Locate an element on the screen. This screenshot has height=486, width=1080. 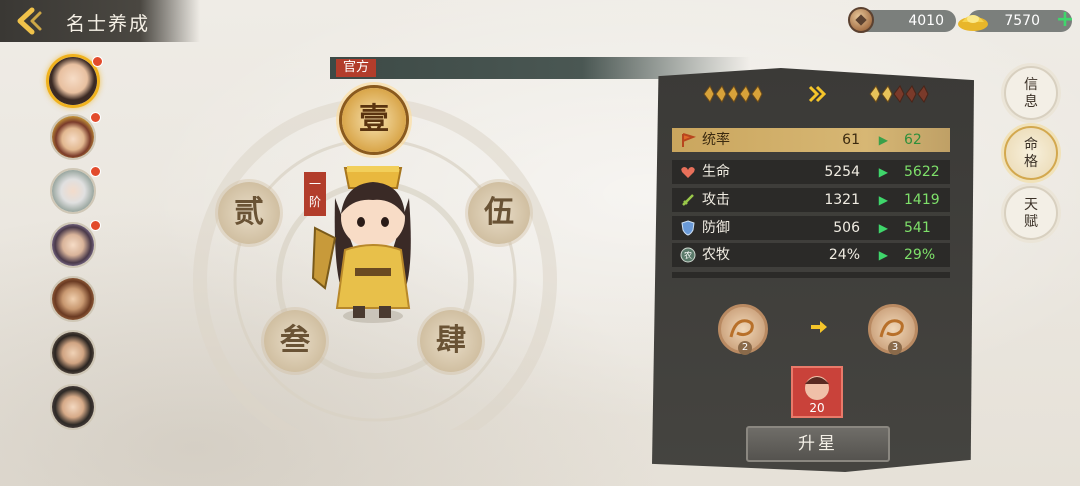
back-arrow-icon is located at coordinates (29, 21).